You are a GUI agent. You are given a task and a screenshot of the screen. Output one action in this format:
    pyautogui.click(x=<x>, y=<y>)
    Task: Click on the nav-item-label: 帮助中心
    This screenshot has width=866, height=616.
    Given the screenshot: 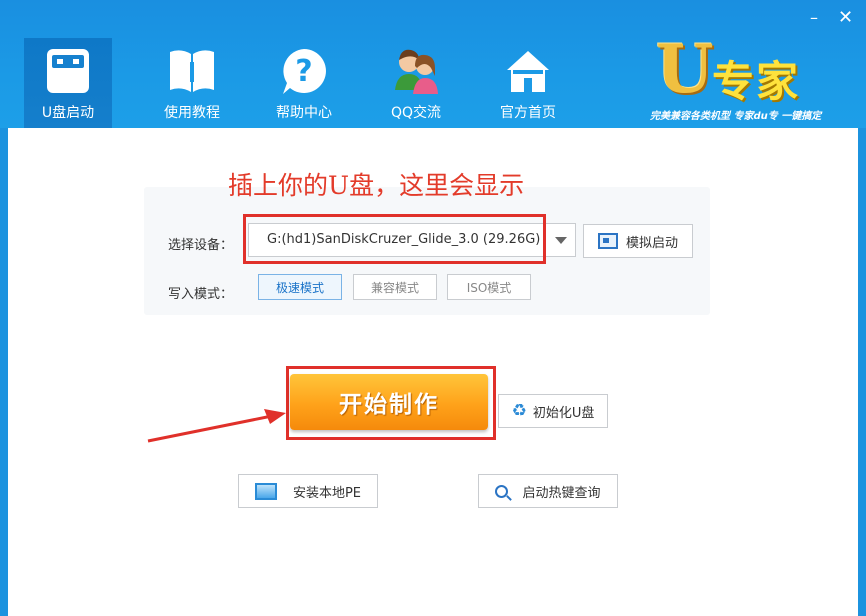 What is the action you would take?
    pyautogui.click(x=304, y=113)
    